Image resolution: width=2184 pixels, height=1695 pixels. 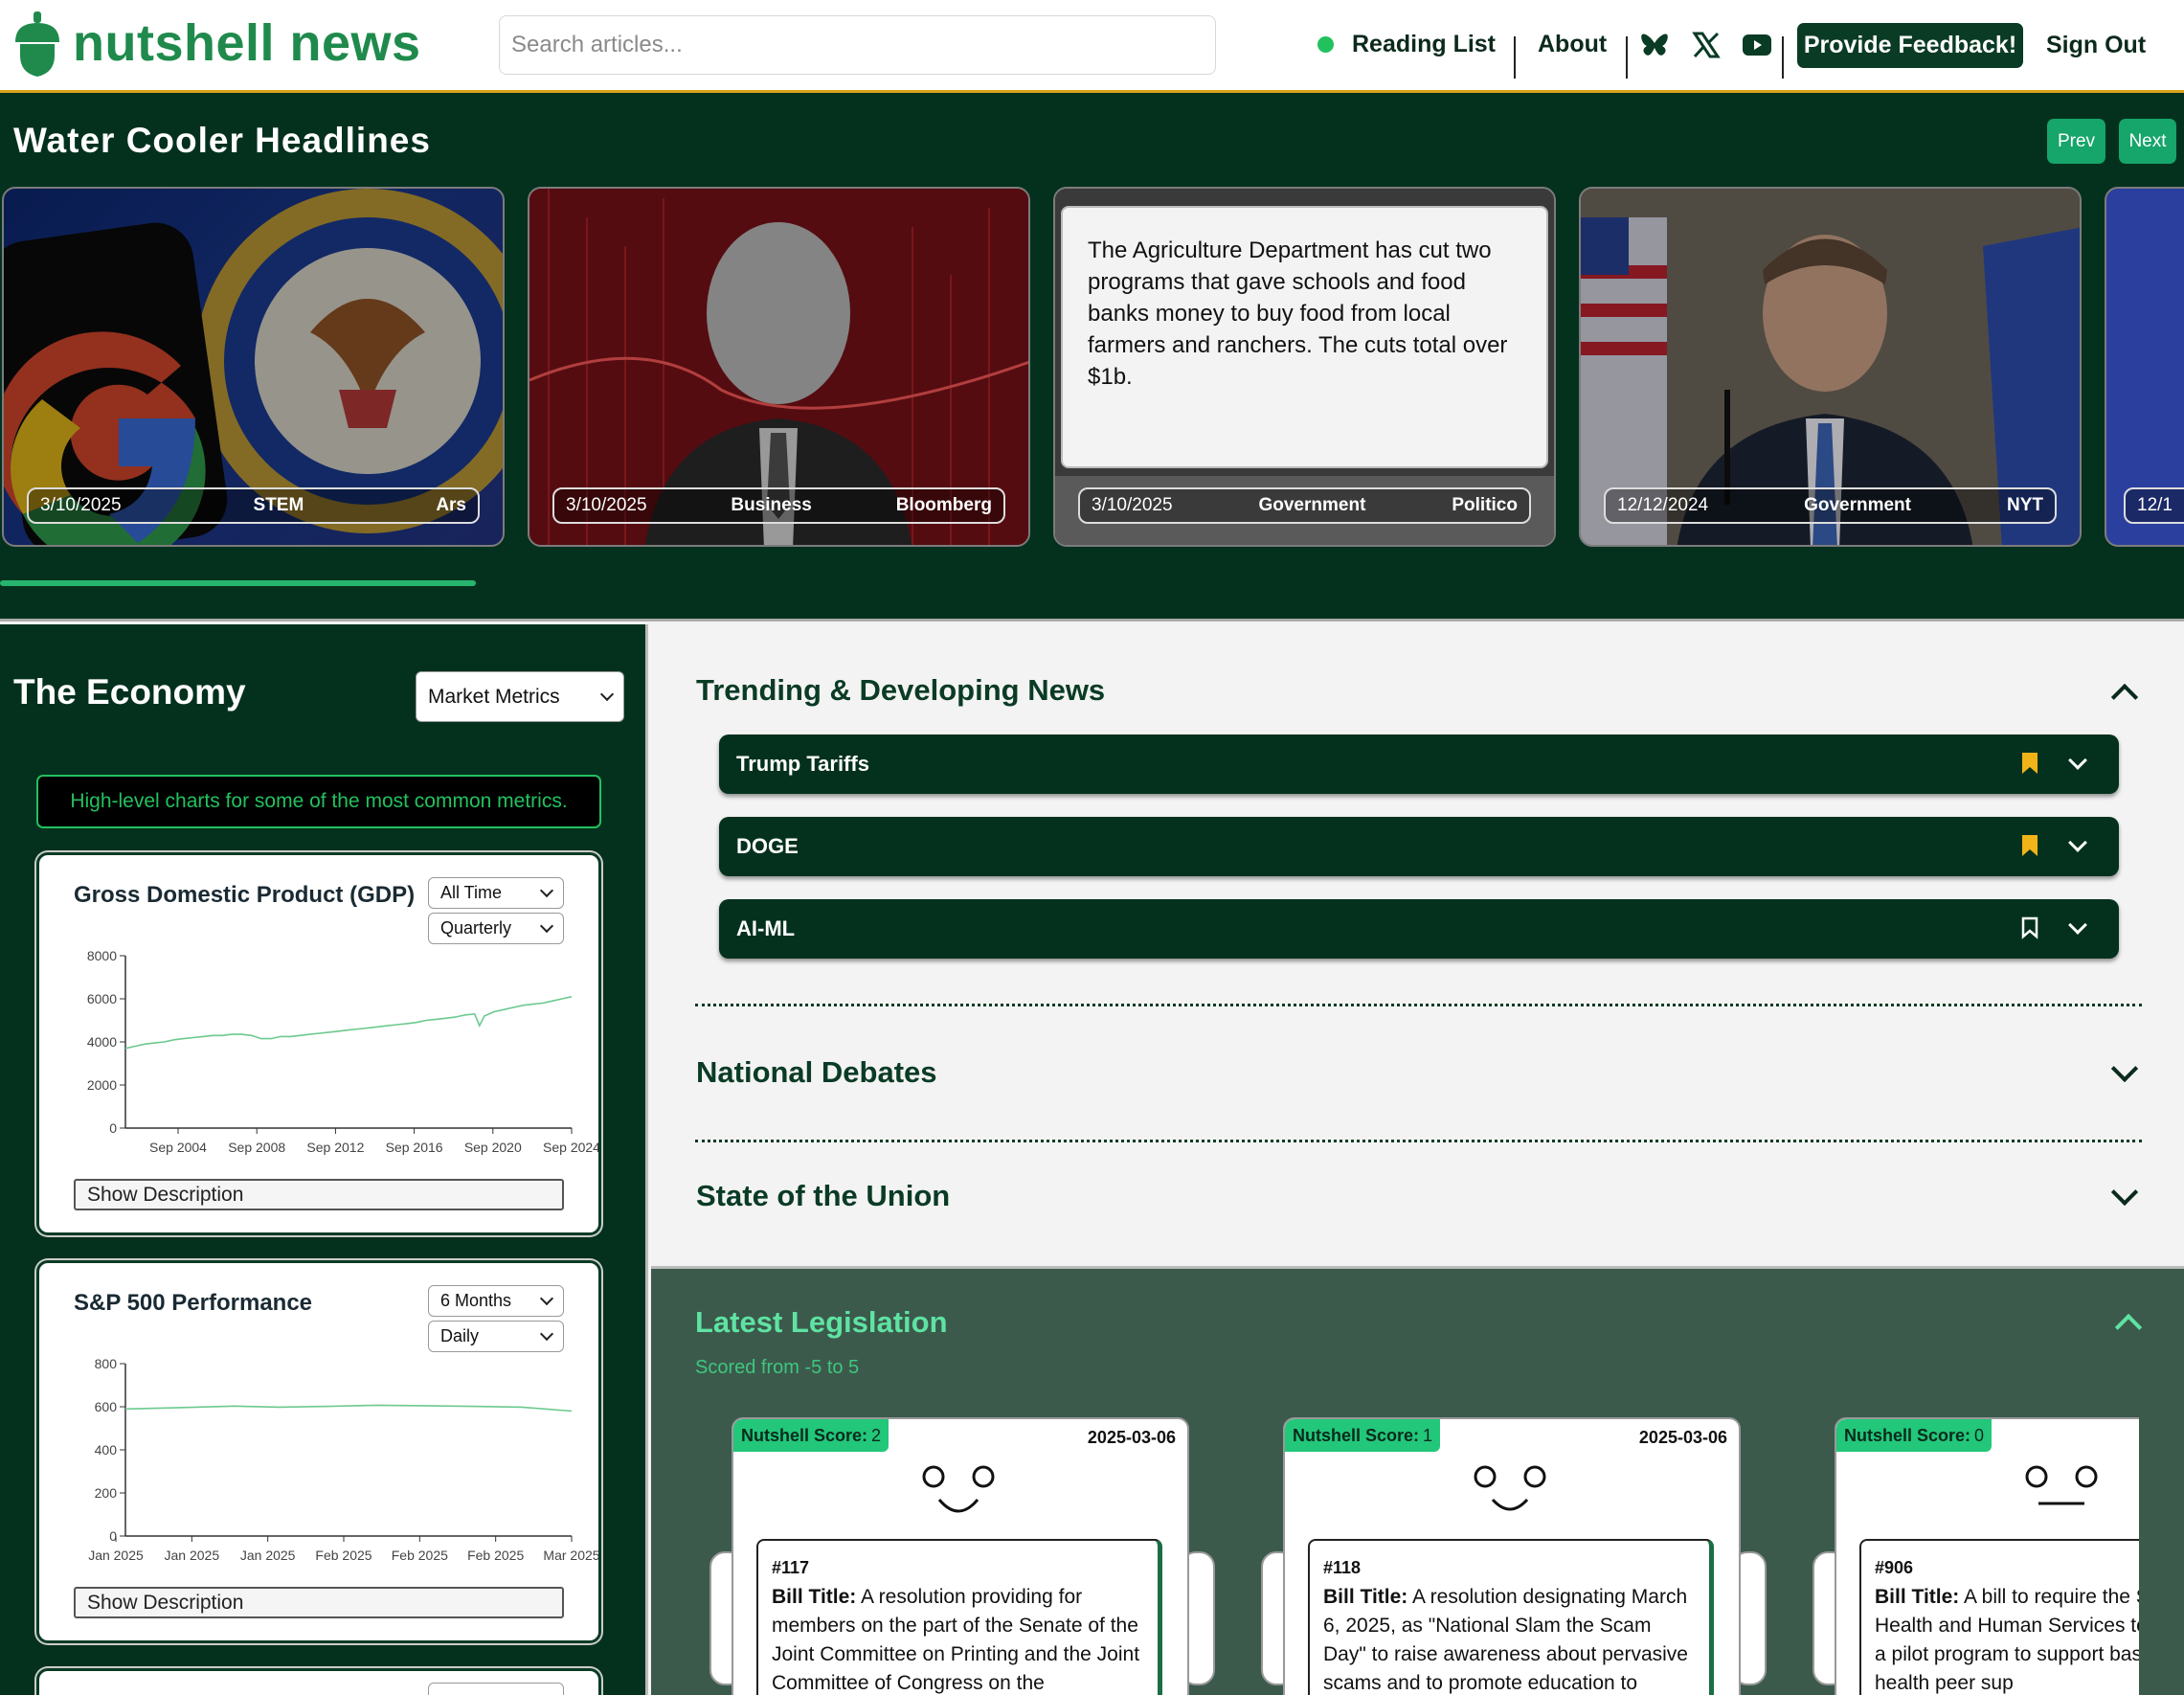 I want to click on headline-meta: 12/1, so click(x=2154, y=506).